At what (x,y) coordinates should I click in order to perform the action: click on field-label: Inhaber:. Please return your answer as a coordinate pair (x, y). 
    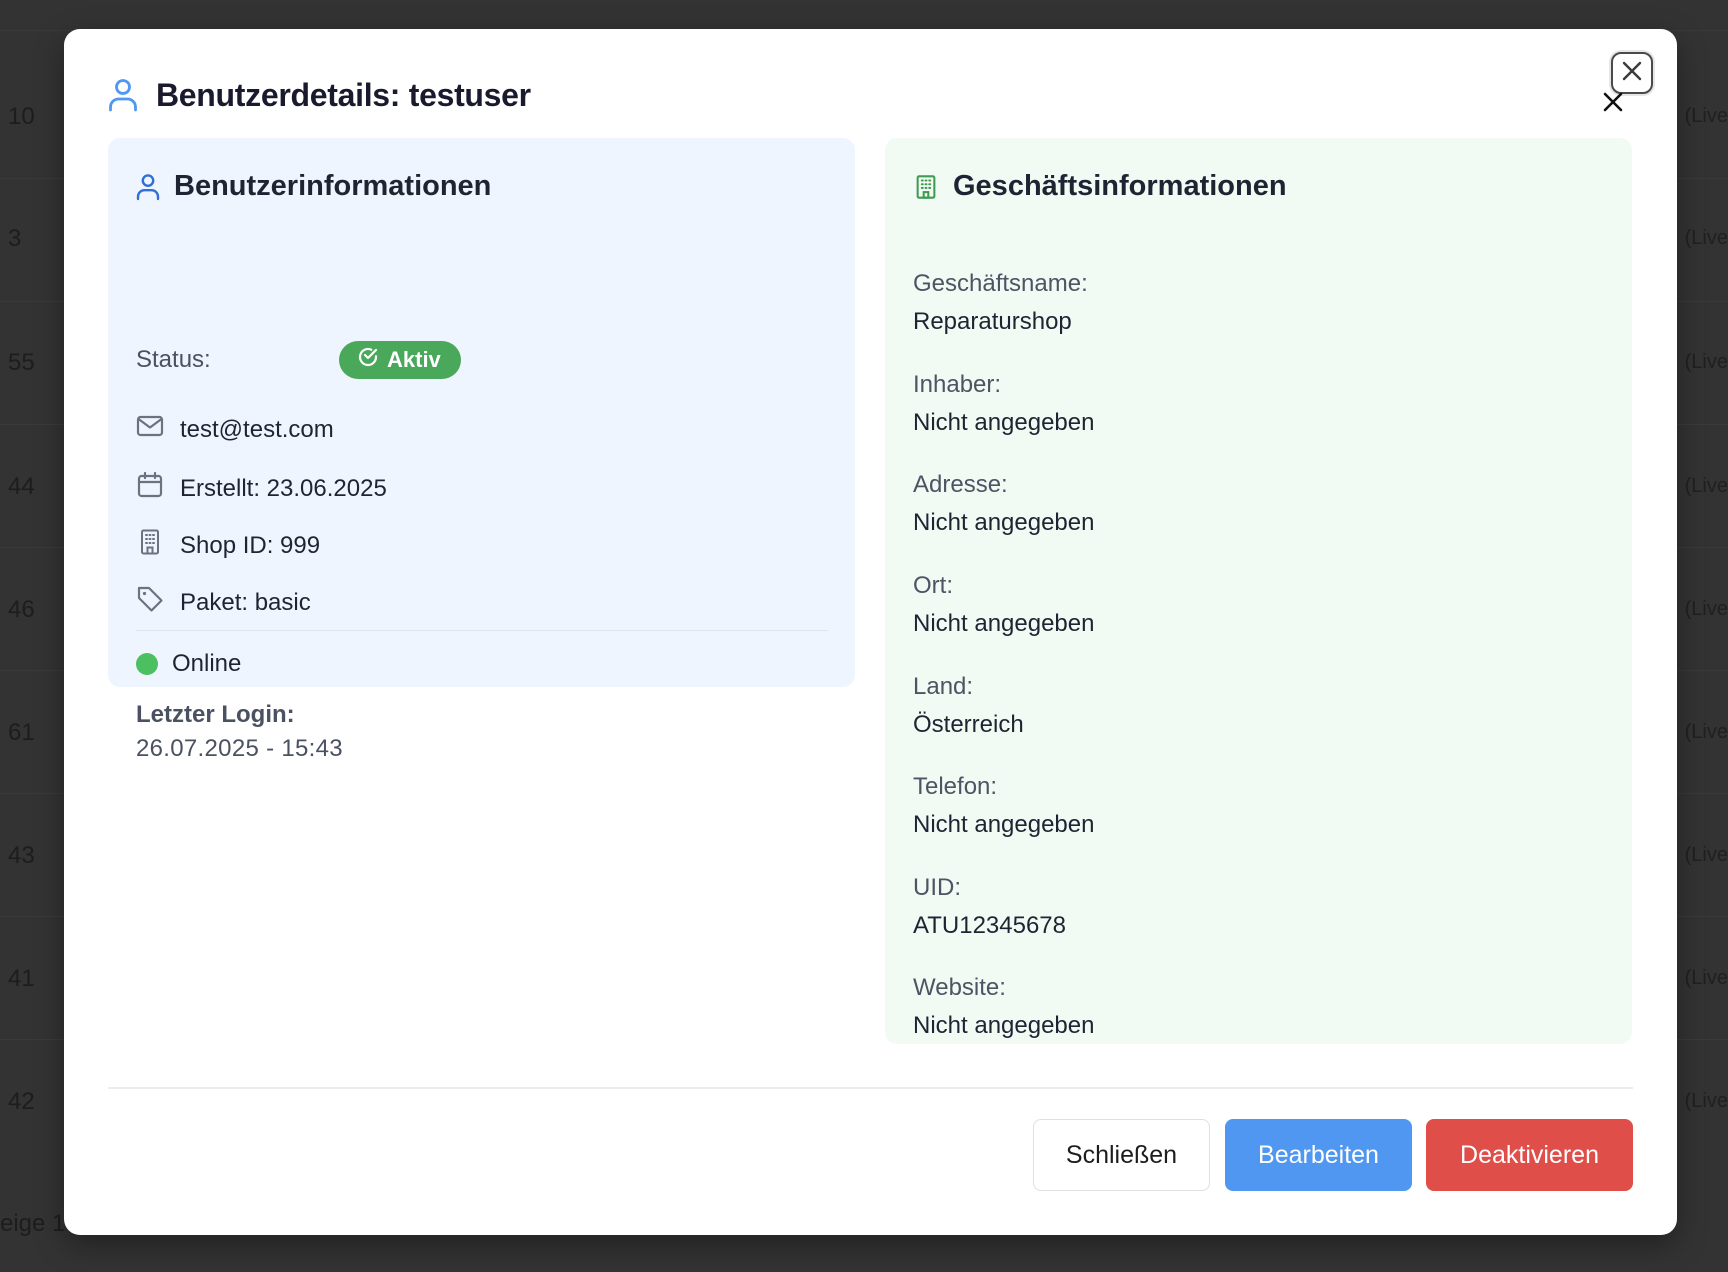
    Looking at the image, I should click on (957, 384).